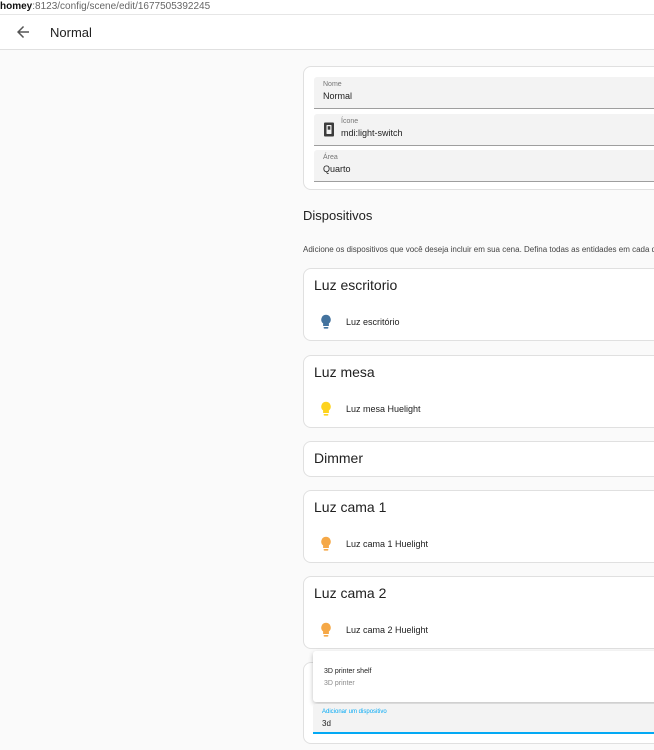 This screenshot has width=654, height=750. I want to click on device-suggestion-item: 3D printer shelf 3D printer, so click(483, 676).